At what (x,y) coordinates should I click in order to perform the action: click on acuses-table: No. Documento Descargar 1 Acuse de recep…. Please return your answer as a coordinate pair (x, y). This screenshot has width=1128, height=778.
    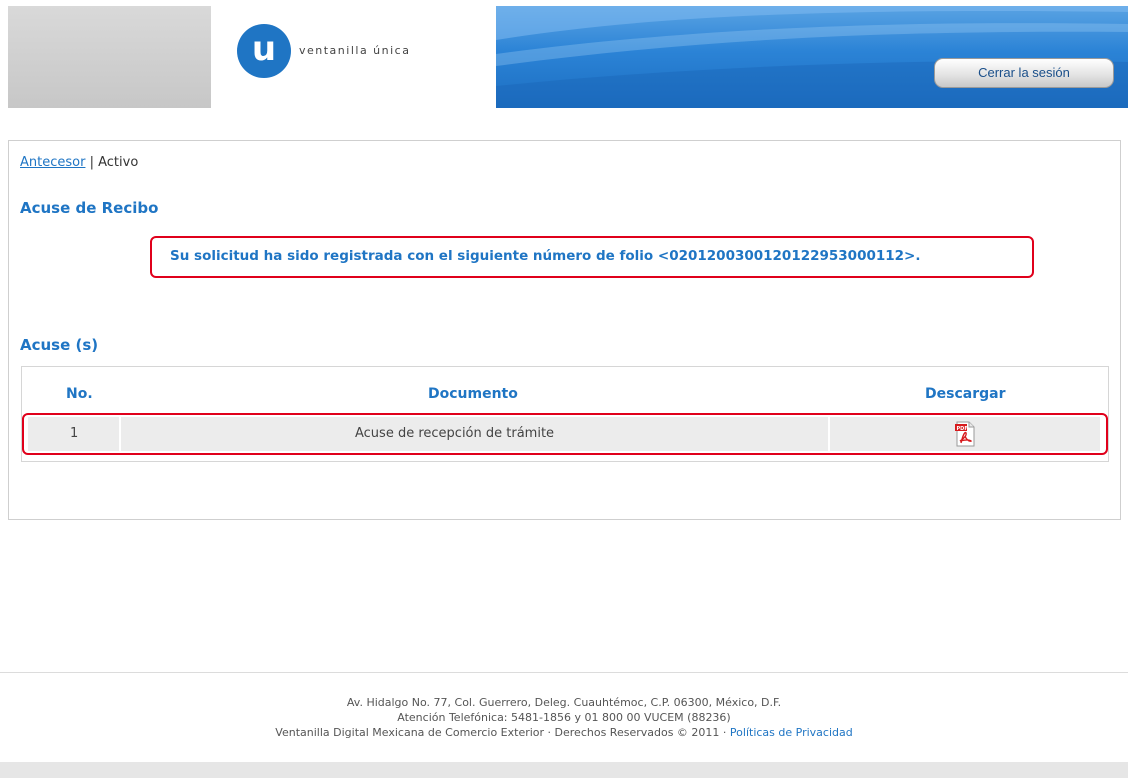
    Looking at the image, I should click on (565, 414).